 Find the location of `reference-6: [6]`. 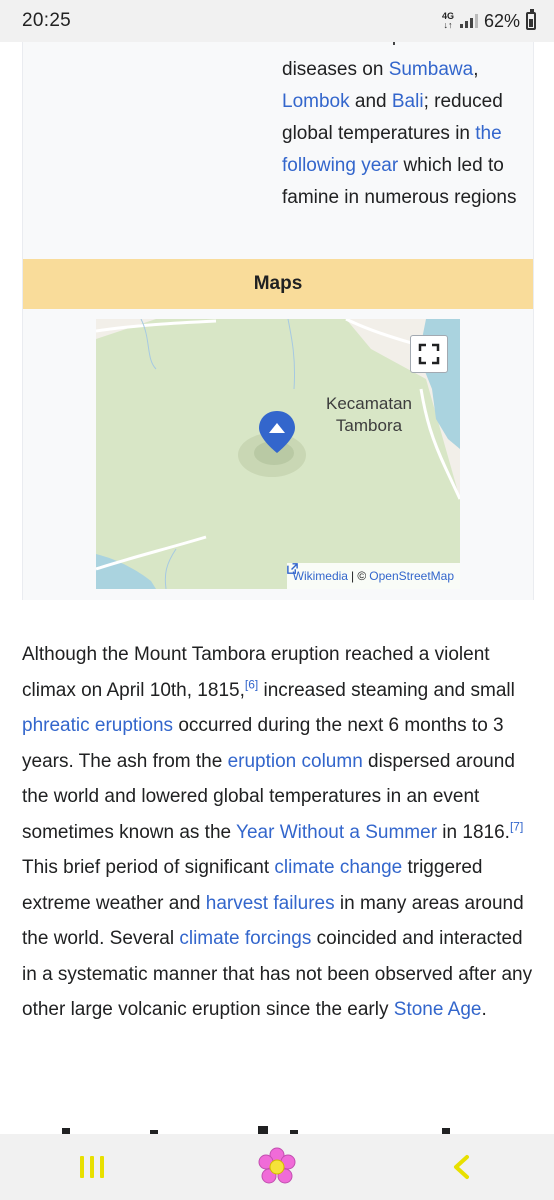

reference-6: [6] is located at coordinates (251, 684).